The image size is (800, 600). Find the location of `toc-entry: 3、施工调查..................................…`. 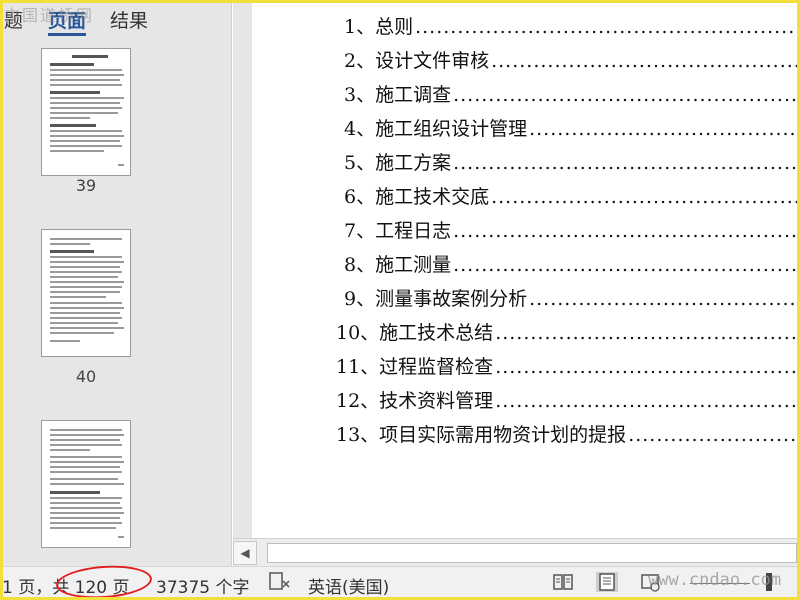

toc-entry: 3、施工调查..................................… is located at coordinates (572, 95).